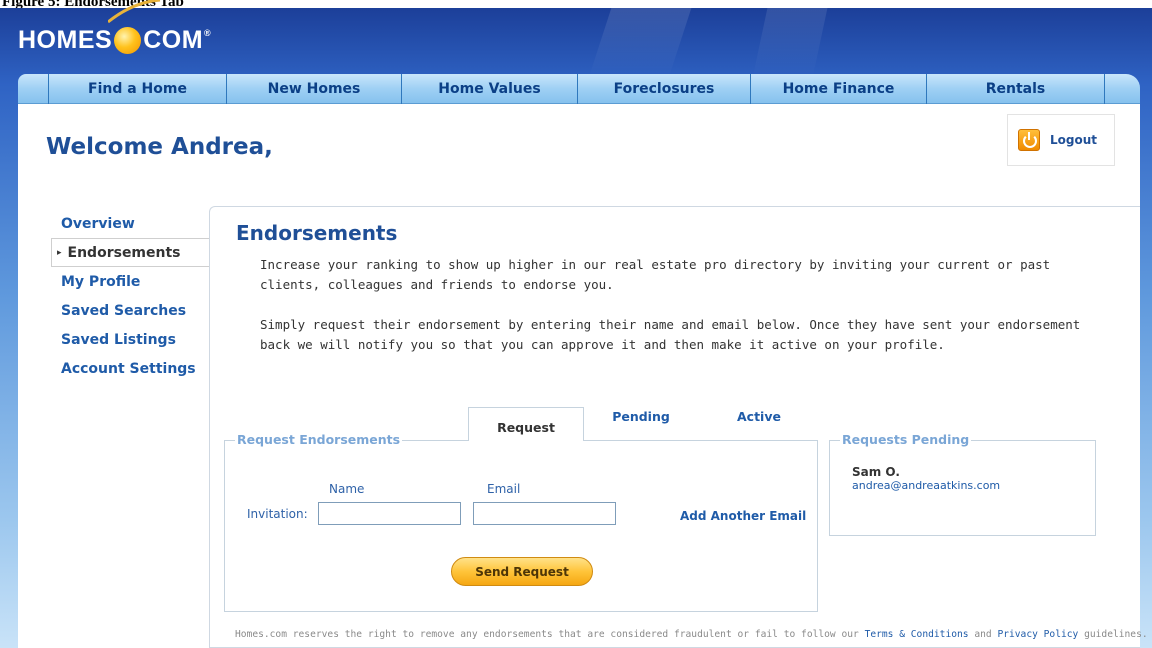 The height and width of the screenshot is (648, 1152). What do you see at coordinates (641, 416) in the screenshot?
I see `tab-pending: Pending` at bounding box center [641, 416].